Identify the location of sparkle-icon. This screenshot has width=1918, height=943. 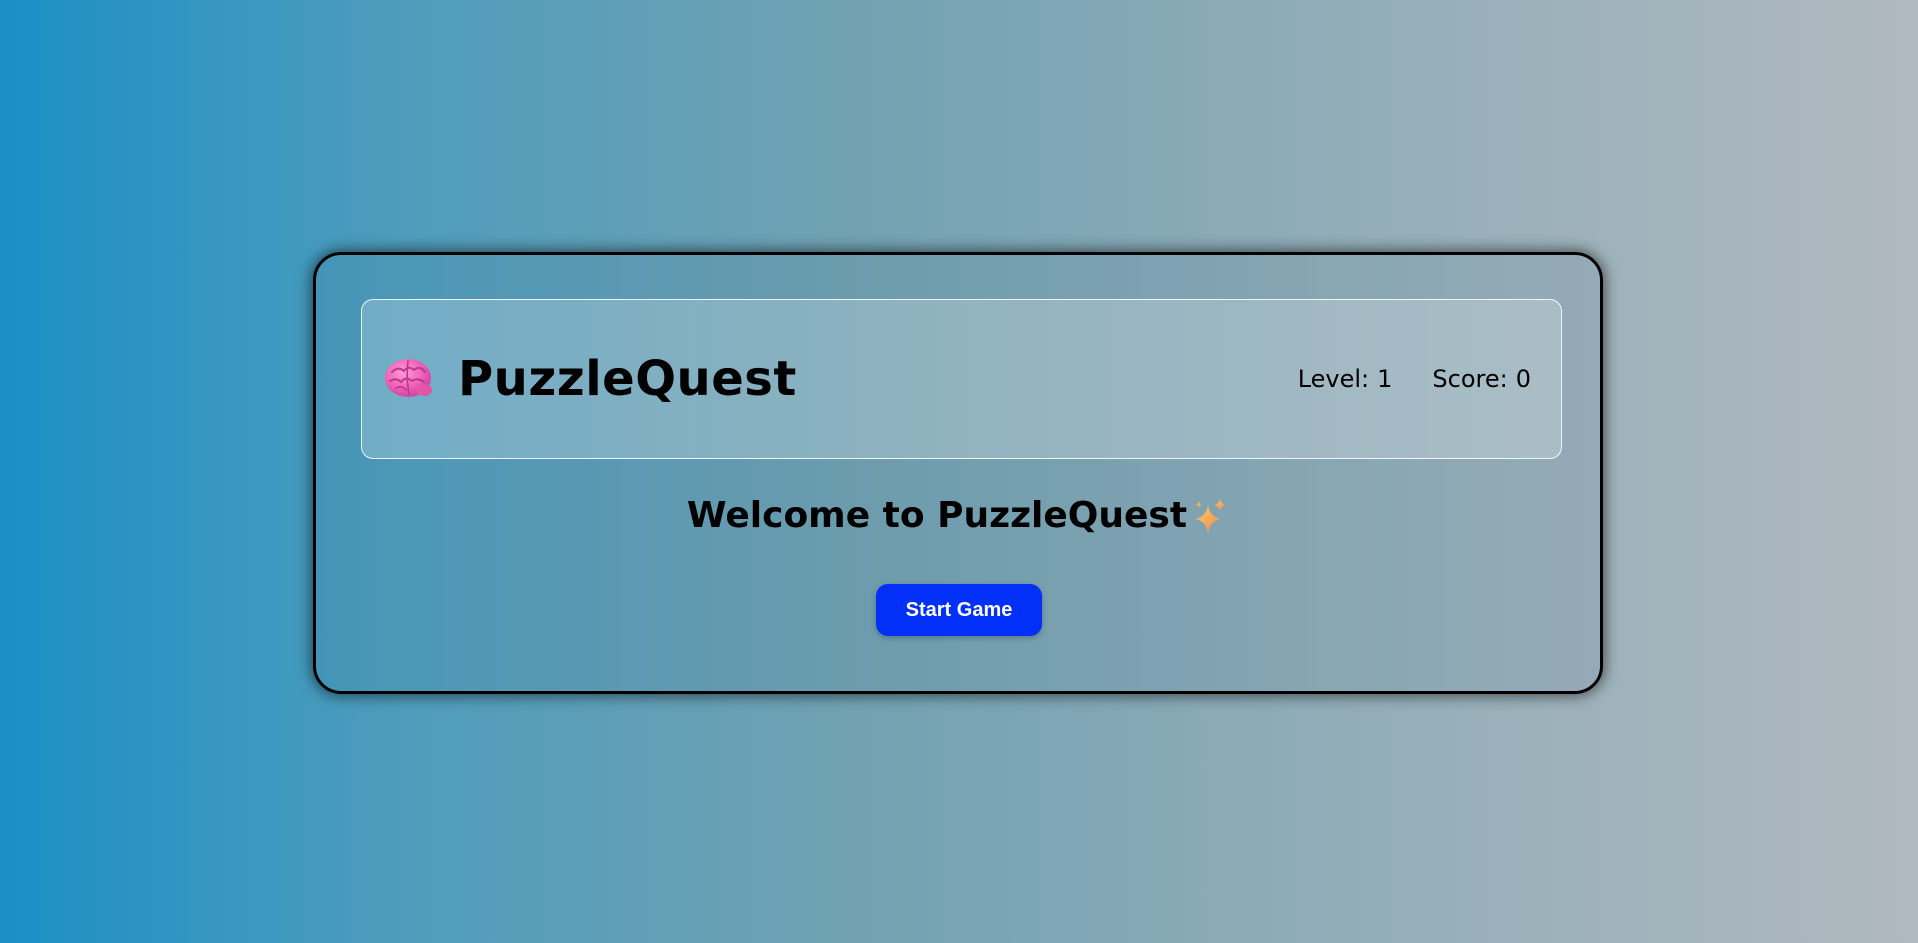
(1210, 516).